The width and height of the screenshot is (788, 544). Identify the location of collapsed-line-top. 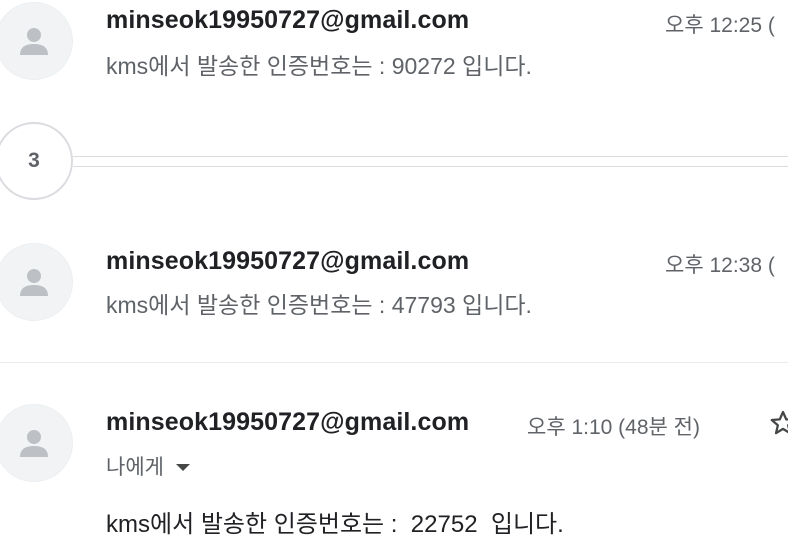
(430, 156).